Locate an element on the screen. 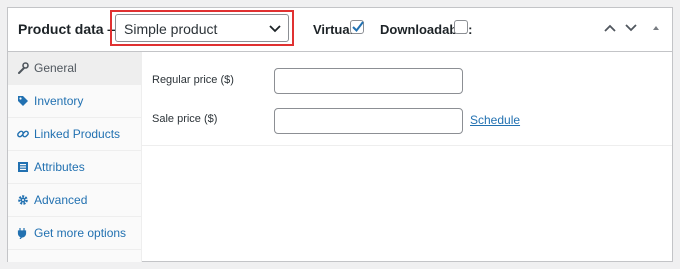 The image size is (680, 269). tab-linked-products-label: Linked Products is located at coordinates (77, 134).